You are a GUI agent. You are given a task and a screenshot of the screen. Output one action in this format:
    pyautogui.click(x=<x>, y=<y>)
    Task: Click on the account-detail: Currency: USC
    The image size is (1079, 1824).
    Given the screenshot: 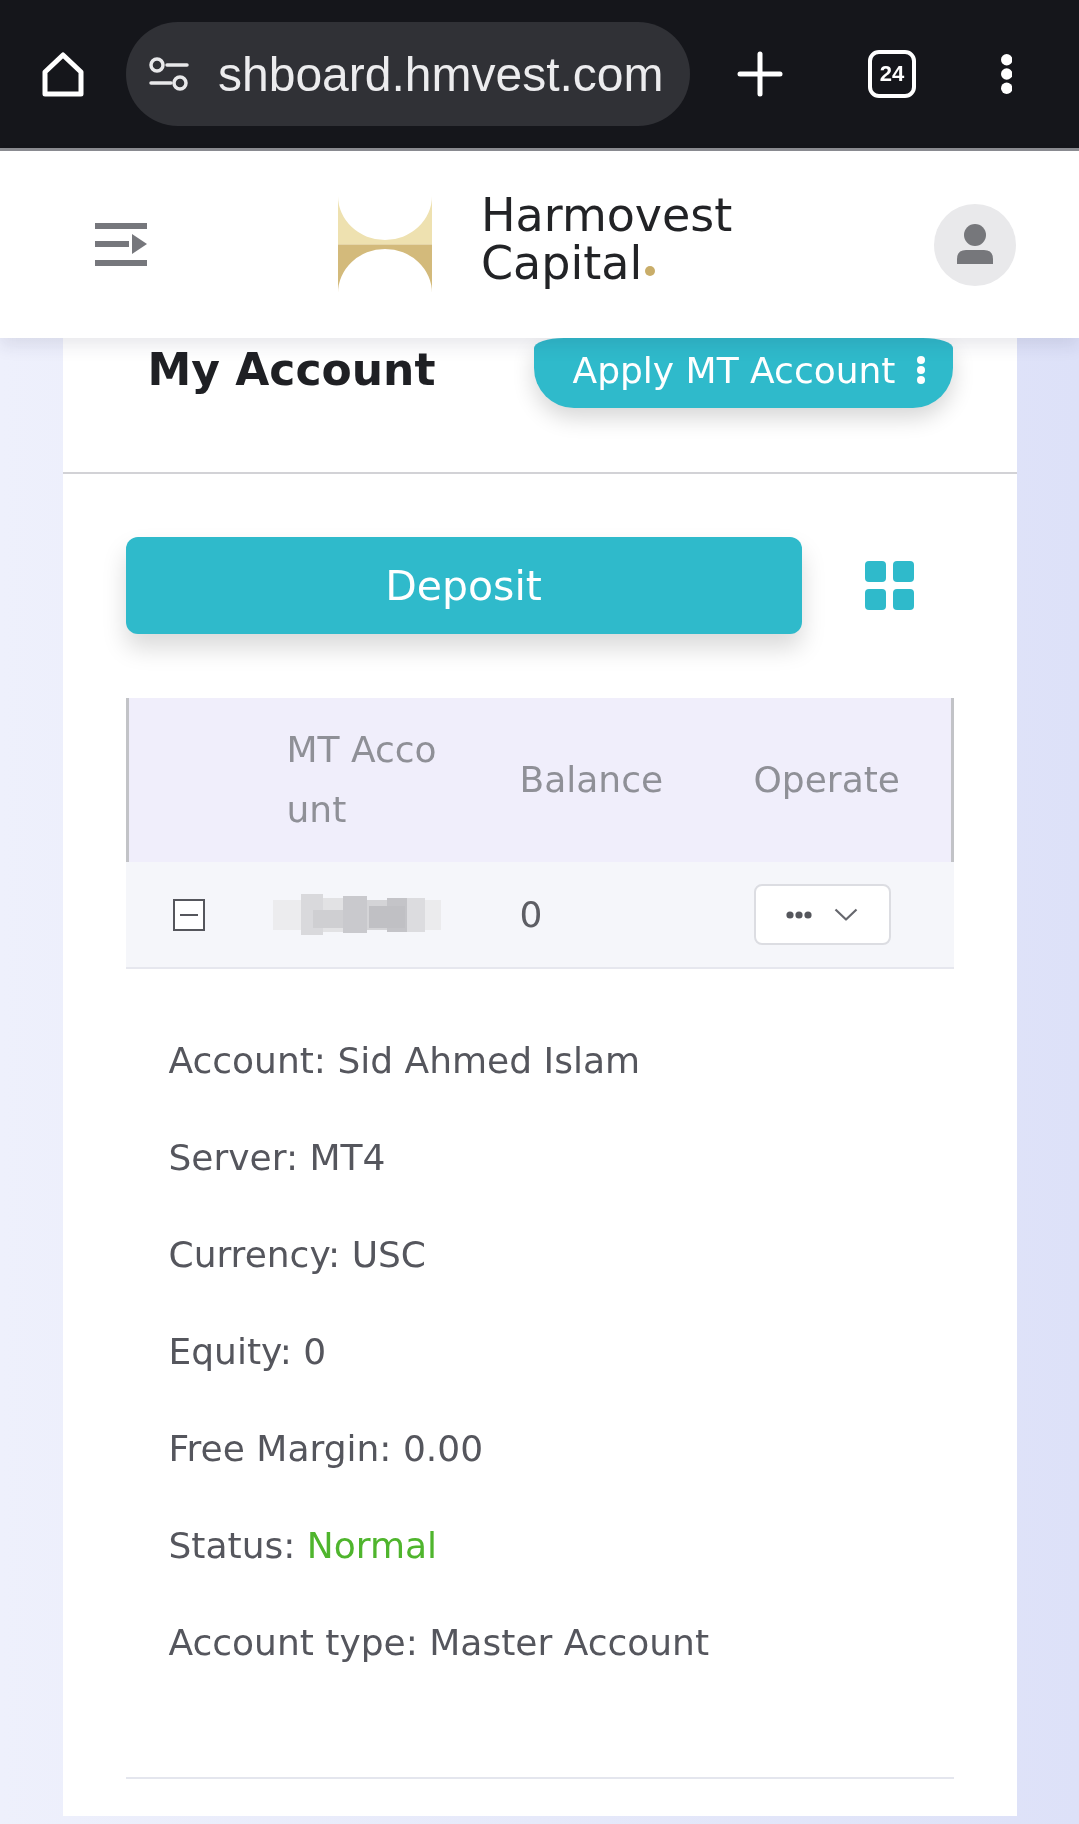 What is the action you would take?
    pyautogui.click(x=297, y=1255)
    